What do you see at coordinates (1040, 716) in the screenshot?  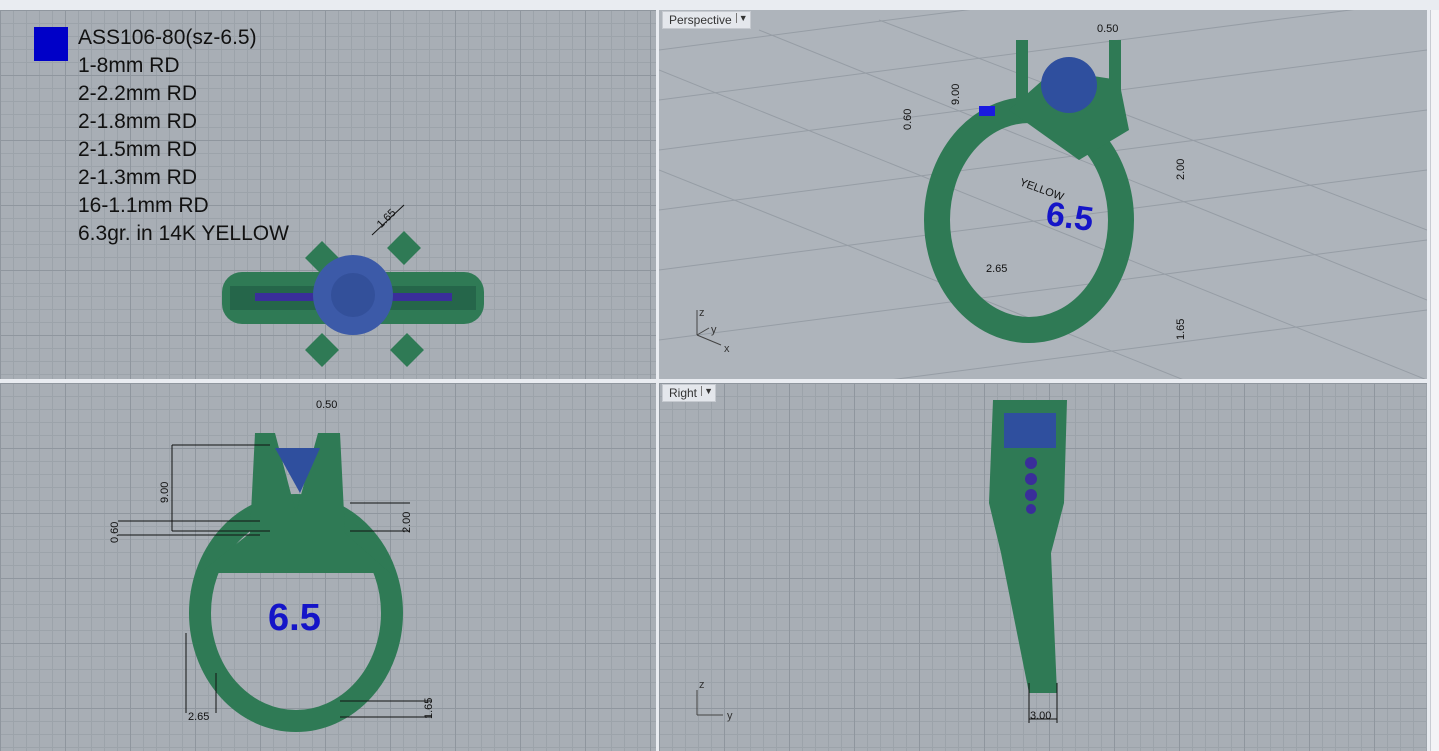 I see `dimension-label: 3.00` at bounding box center [1040, 716].